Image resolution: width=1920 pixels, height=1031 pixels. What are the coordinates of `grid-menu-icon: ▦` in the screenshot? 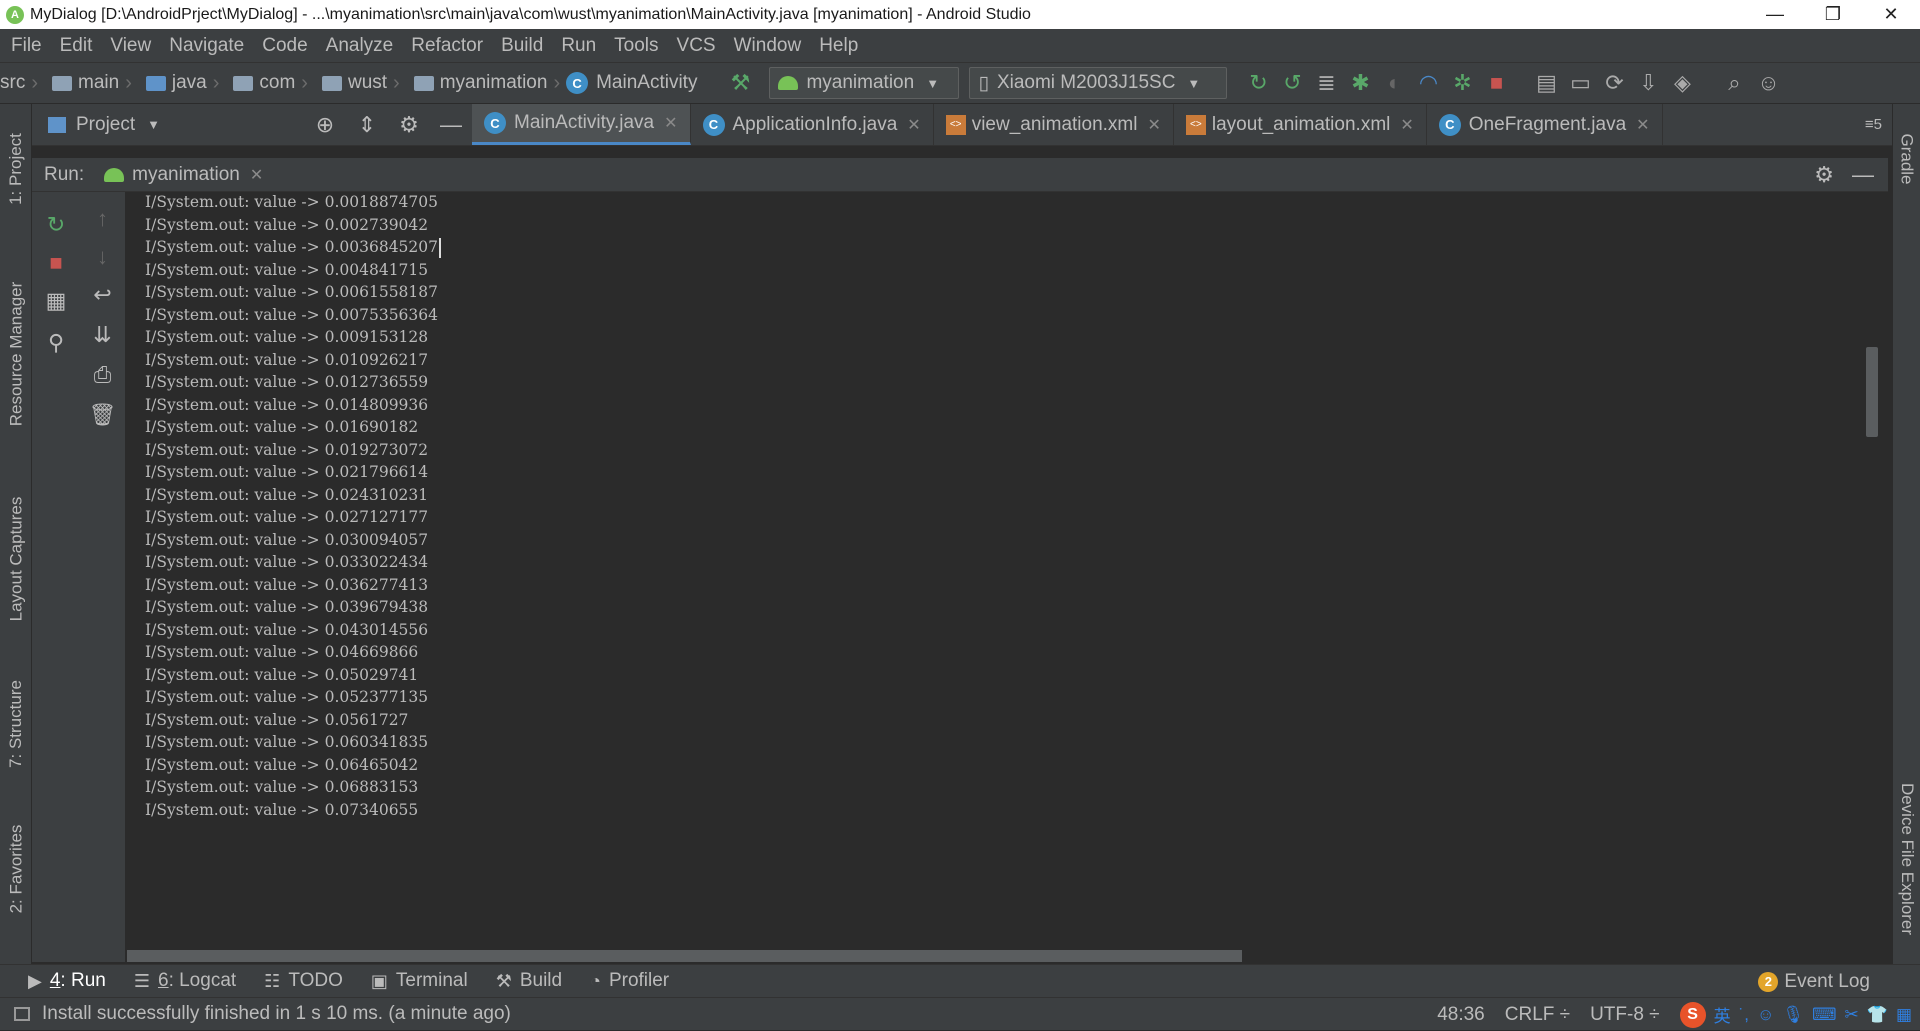 It's located at (1904, 1015).